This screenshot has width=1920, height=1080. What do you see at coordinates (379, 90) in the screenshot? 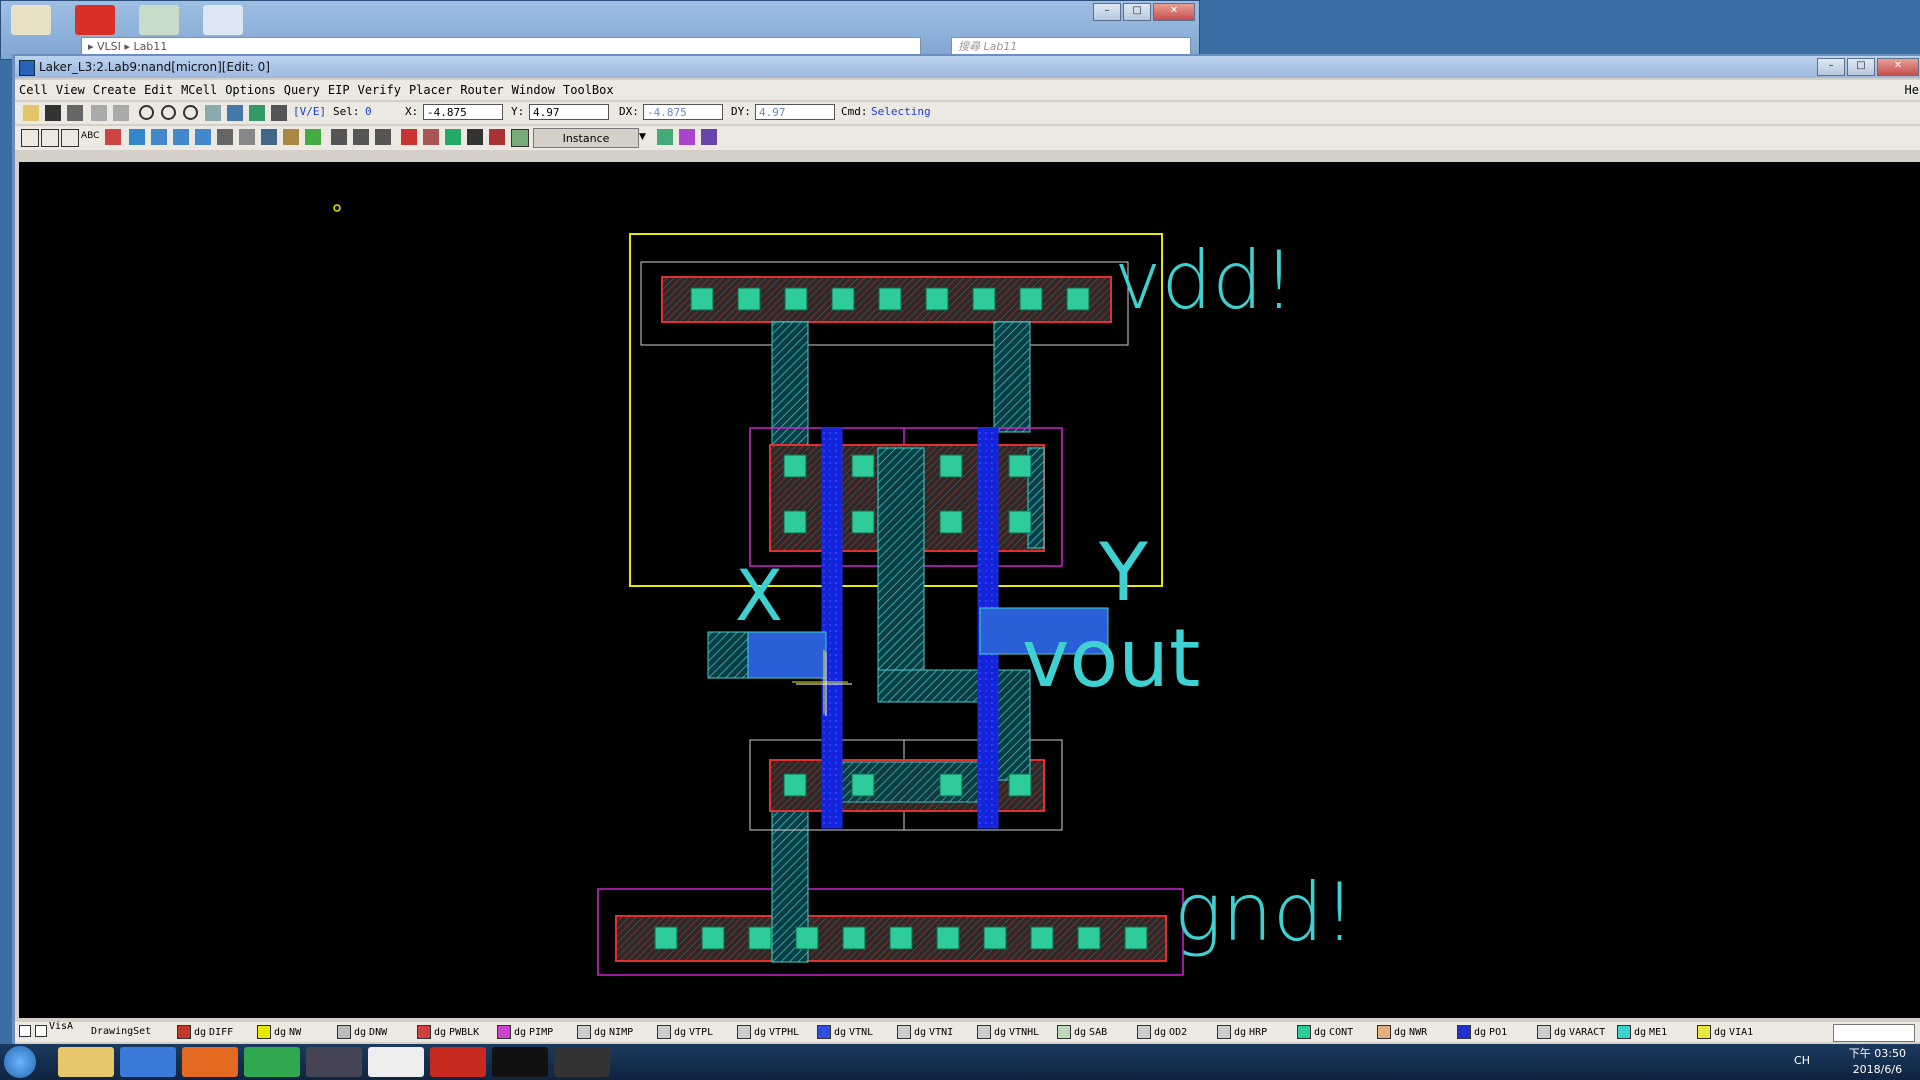
I see `menu-verify: Verify` at bounding box center [379, 90].